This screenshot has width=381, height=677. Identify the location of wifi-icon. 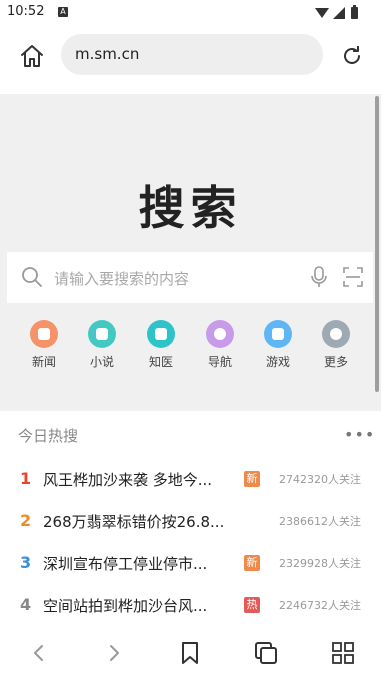
(322, 13).